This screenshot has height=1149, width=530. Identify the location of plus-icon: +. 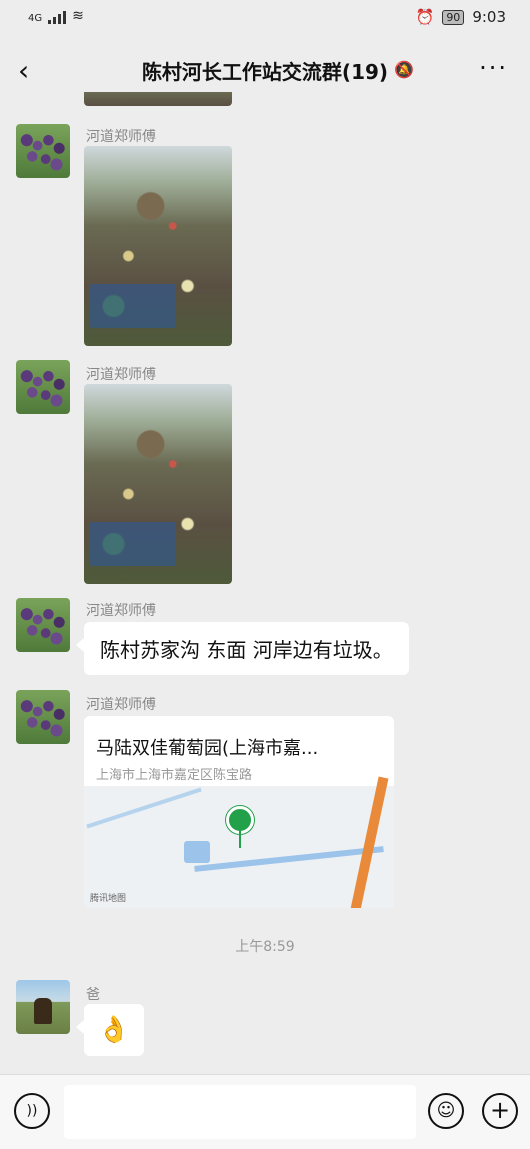
(500, 1111).